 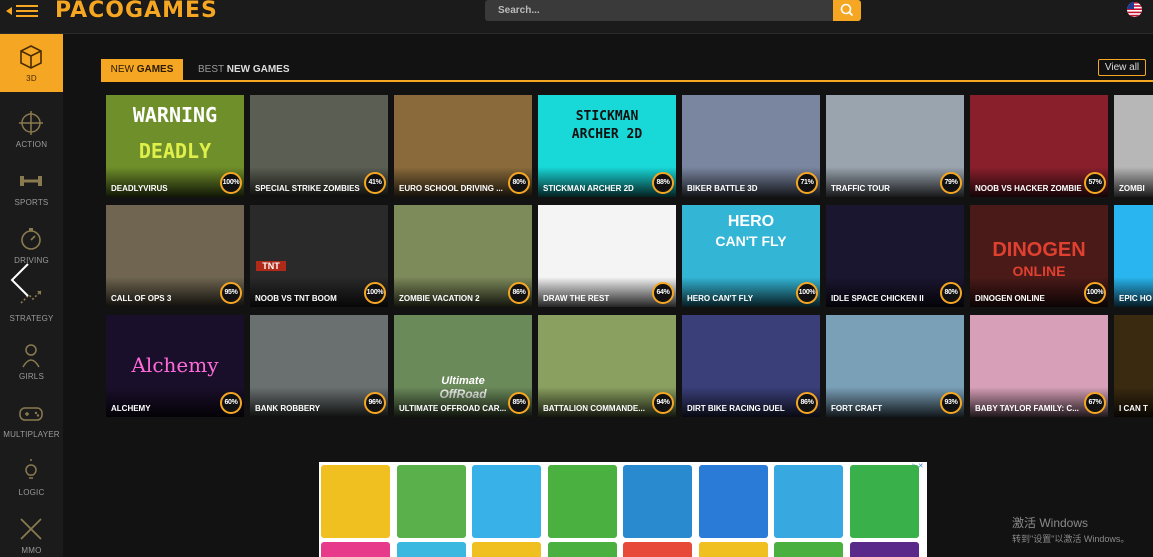 I want to click on game-card: SPECIAL STRIKE ZOMBIES 41%, so click(x=319, y=146).